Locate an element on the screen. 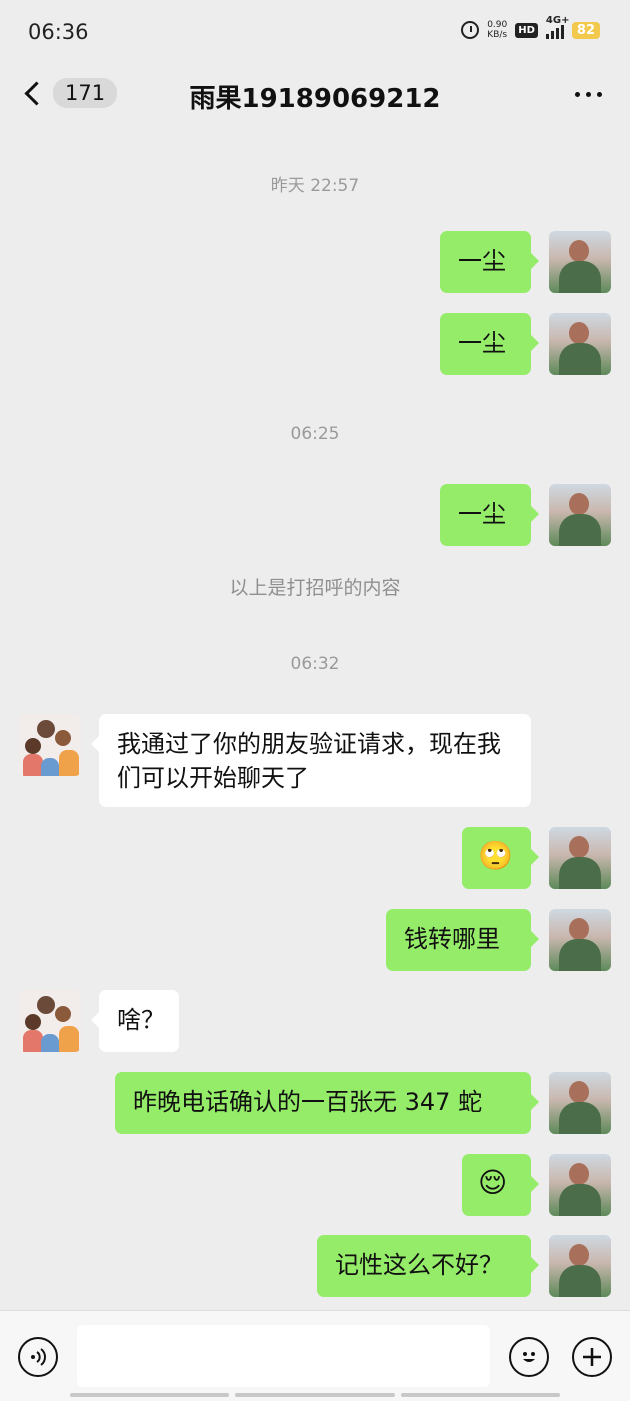 This screenshot has height=1401, width=630. timestamp: 昨天 22:57 is located at coordinates (315, 186).